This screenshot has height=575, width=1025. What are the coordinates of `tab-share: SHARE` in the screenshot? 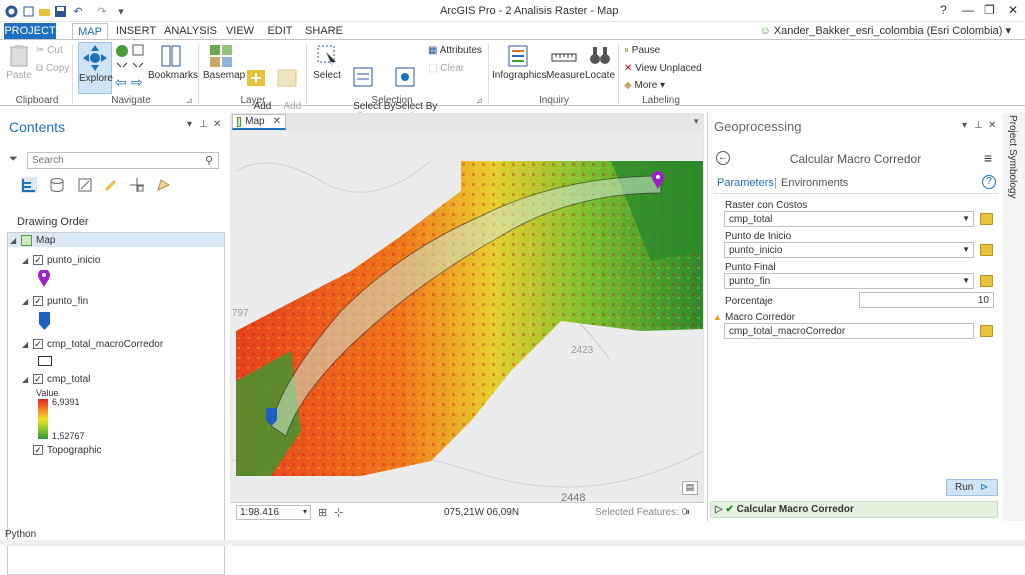 It's located at (324, 31).